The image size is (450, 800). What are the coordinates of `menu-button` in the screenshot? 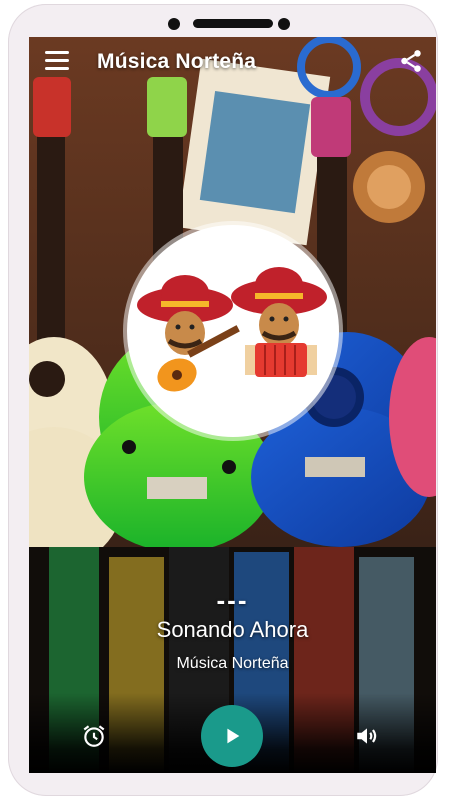 It's located at (57, 61).